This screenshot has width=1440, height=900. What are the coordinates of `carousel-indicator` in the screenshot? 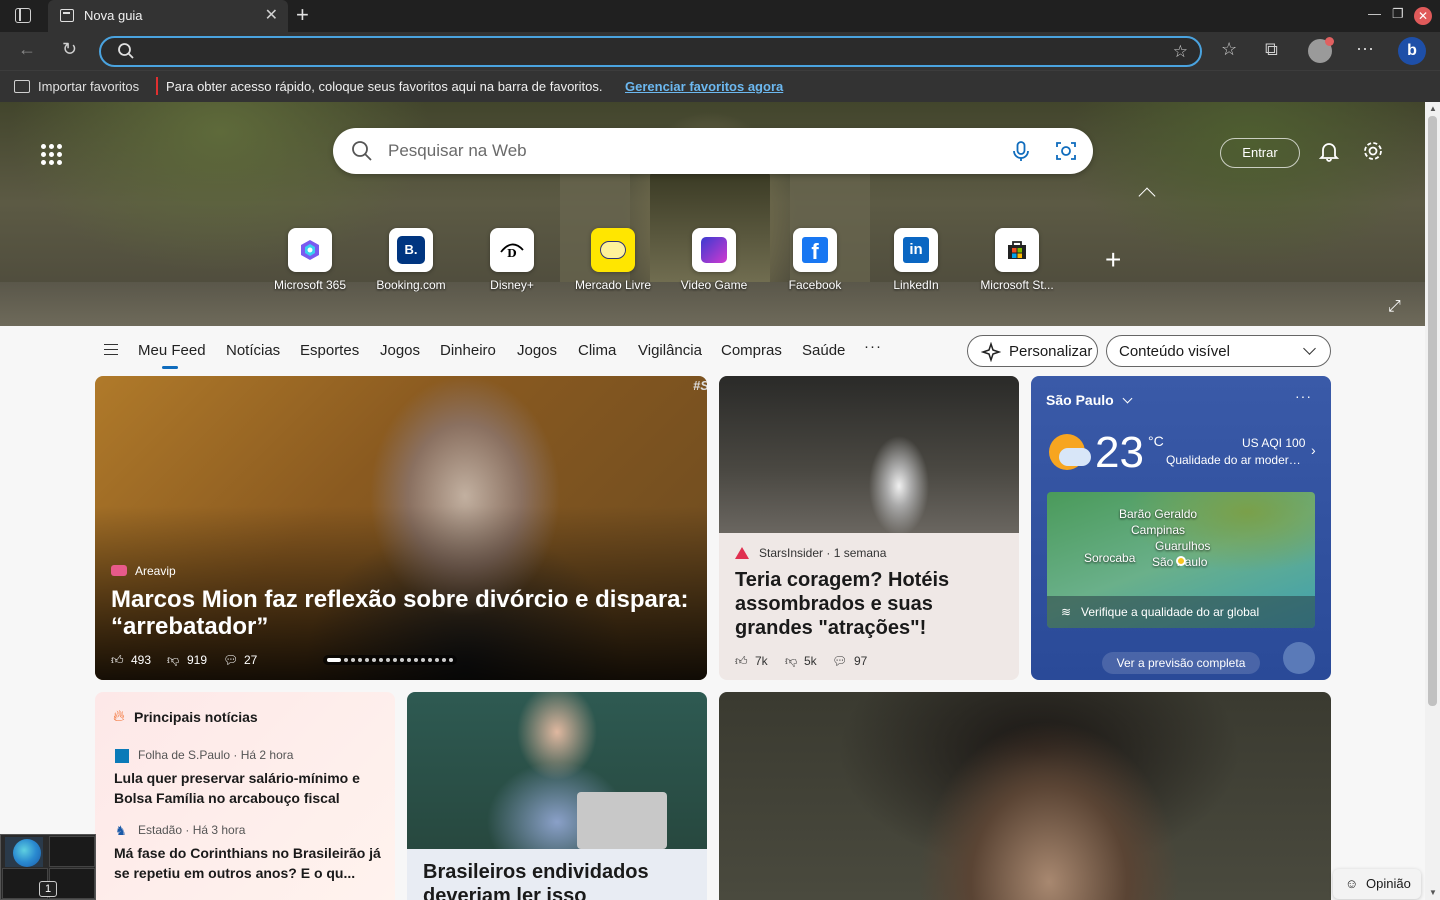 It's located at (390, 660).